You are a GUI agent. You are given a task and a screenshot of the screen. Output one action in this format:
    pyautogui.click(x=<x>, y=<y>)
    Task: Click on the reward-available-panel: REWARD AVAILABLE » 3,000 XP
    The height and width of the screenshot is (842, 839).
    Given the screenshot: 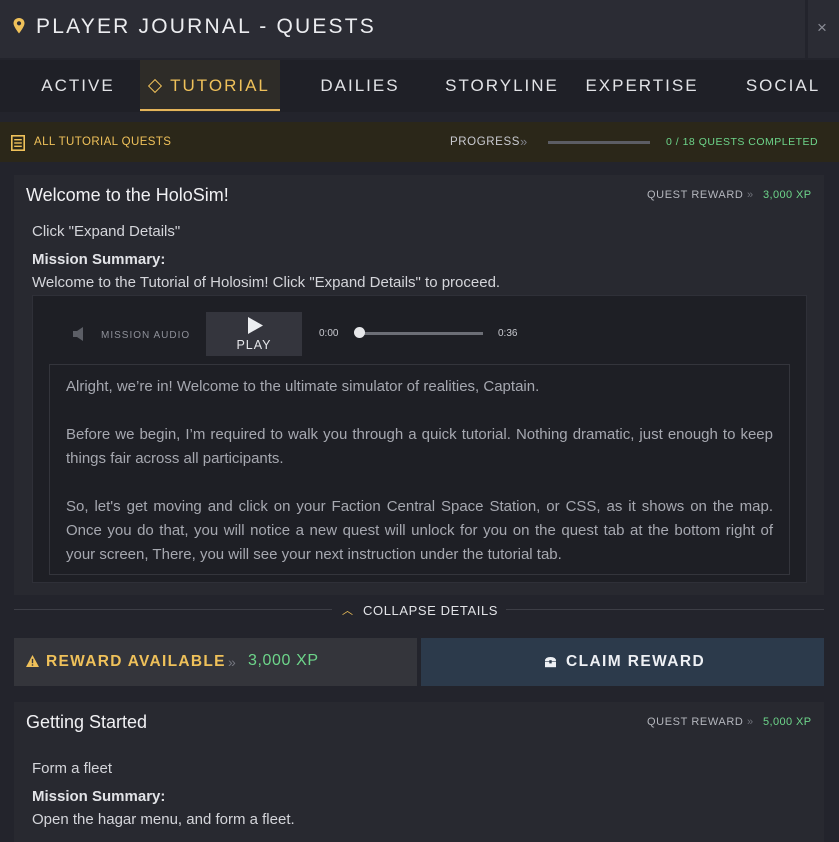 What is the action you would take?
    pyautogui.click(x=215, y=662)
    